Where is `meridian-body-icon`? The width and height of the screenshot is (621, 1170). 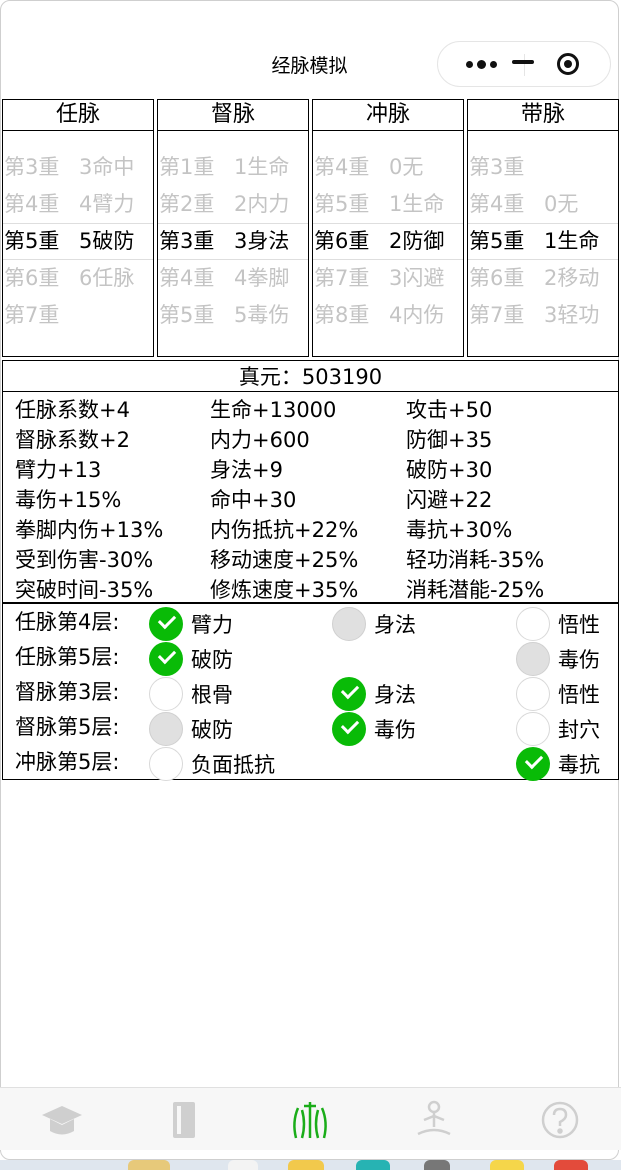 meridian-body-icon is located at coordinates (310, 1120).